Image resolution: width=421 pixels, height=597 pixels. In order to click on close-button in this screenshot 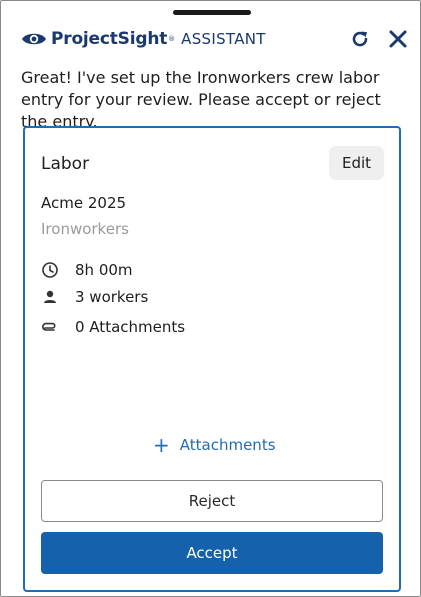, I will do `click(398, 39)`.